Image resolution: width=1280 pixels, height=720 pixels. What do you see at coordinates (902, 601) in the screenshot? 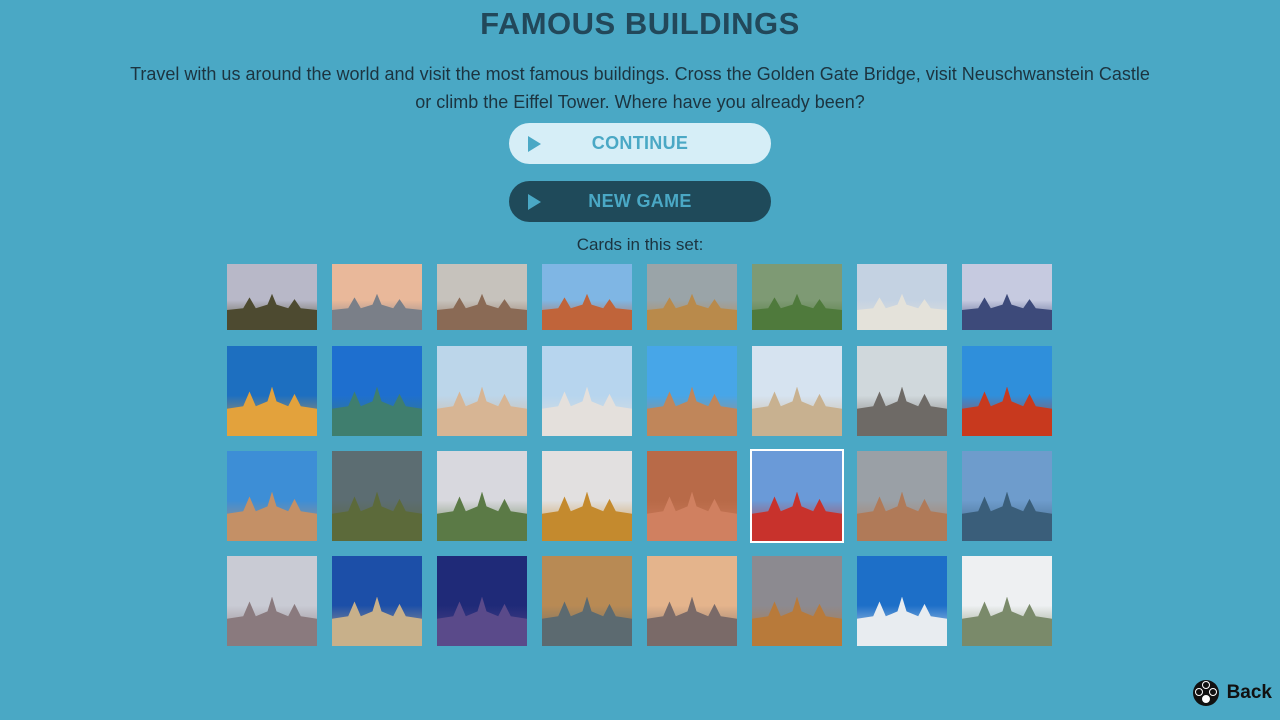
I see `card-hallgr-mskirkja` at bounding box center [902, 601].